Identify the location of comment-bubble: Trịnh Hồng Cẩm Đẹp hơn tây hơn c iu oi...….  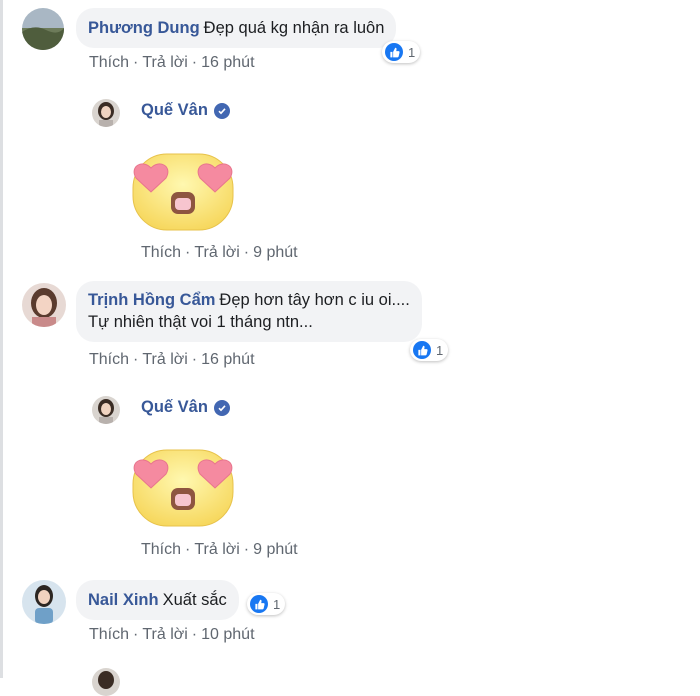
(249, 311).